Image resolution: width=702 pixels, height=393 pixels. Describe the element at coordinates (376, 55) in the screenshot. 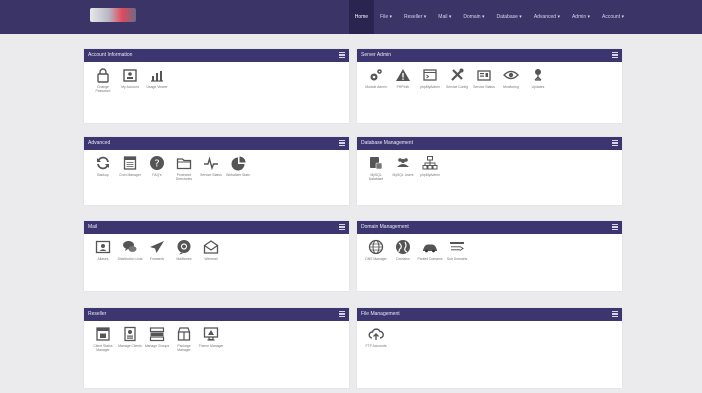

I see `panel-title: Server Admin` at that location.